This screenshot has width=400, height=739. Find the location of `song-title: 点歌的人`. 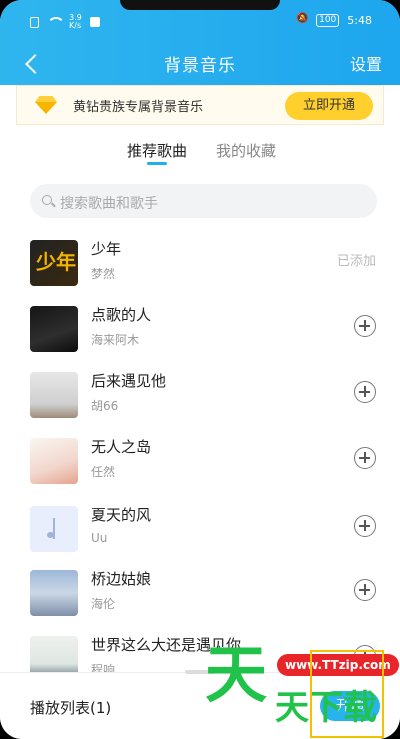

song-title: 点歌的人 is located at coordinates (121, 315).